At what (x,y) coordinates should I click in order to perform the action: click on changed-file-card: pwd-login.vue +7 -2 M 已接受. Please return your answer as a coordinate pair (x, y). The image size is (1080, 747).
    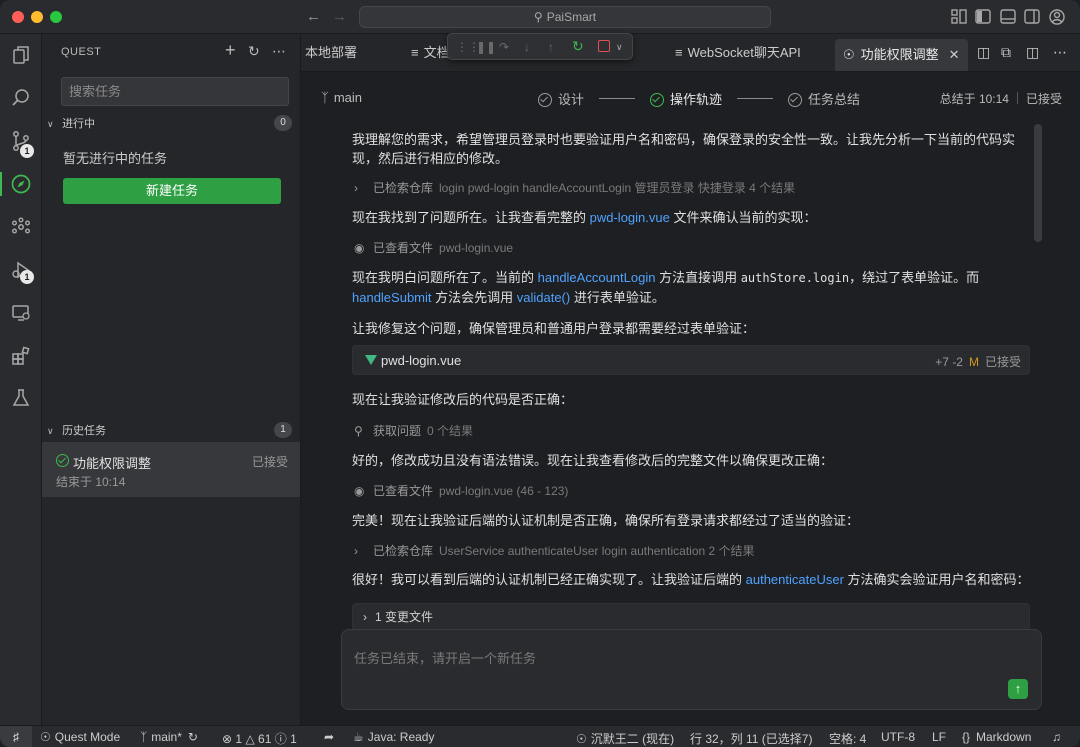
    Looking at the image, I should click on (691, 360).